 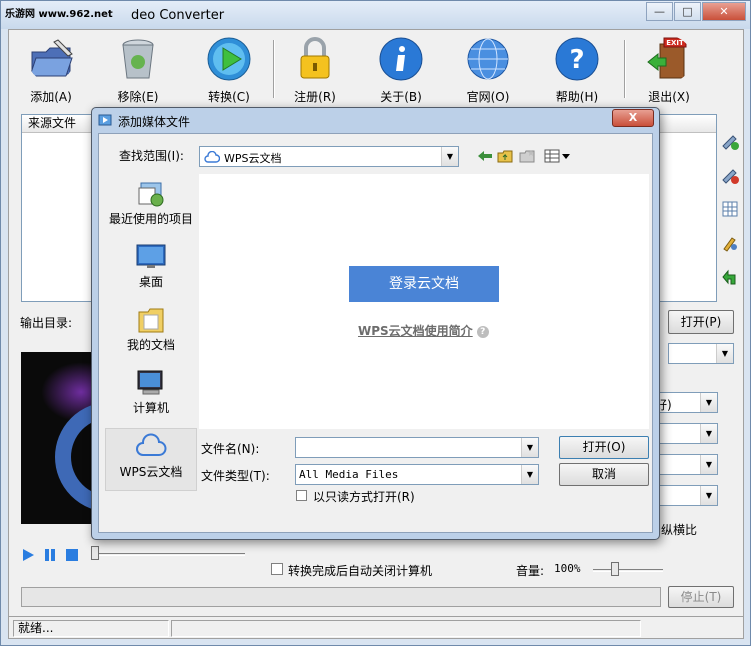 What do you see at coordinates (628, 570) in the screenshot?
I see `volume-track` at bounding box center [628, 570].